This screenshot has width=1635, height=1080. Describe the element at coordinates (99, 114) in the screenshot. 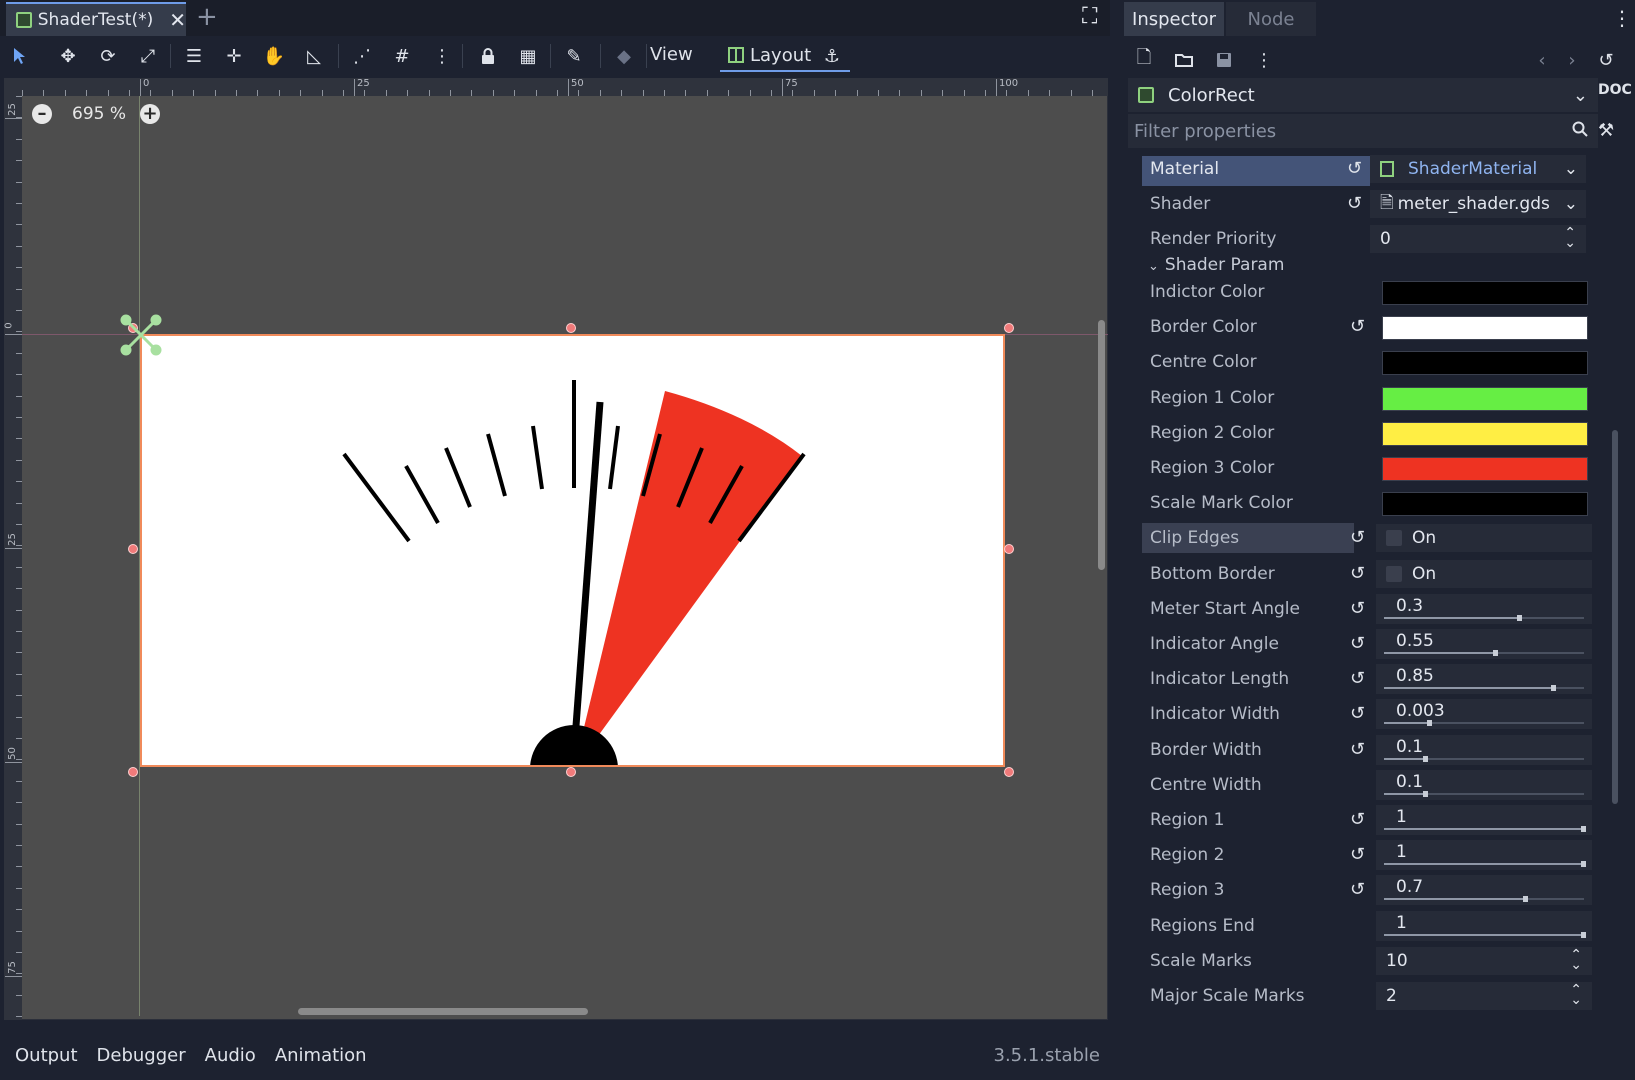

I see `zoom-level: 695 %` at that location.